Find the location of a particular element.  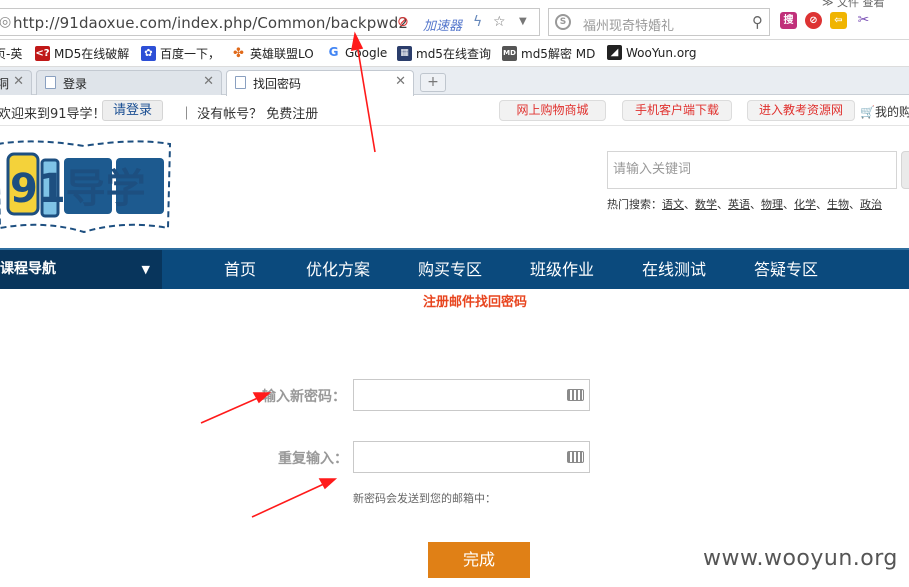

site-search-button is located at coordinates (905, 170).